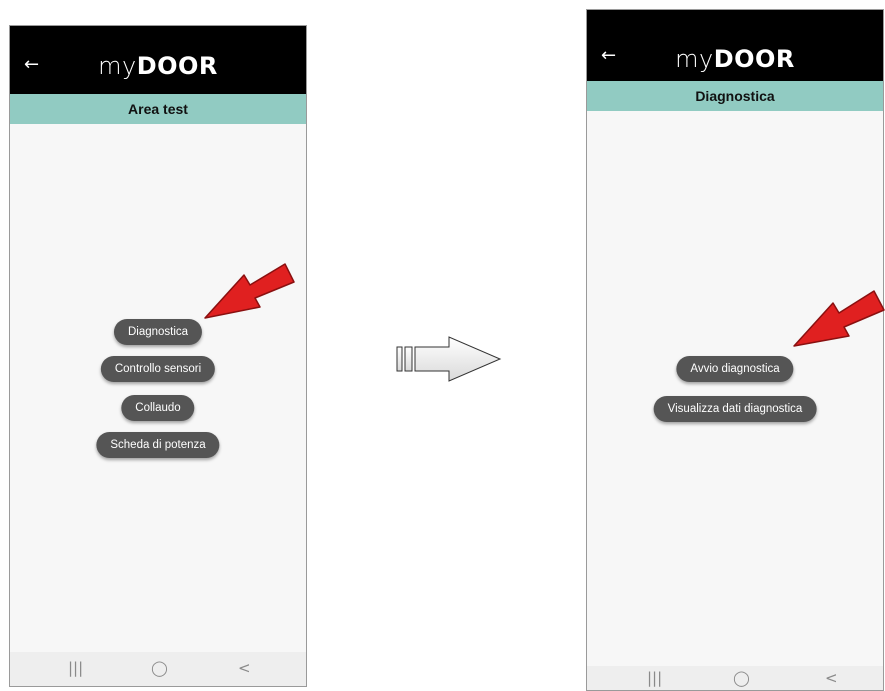 The image size is (885, 691). Describe the element at coordinates (544, 322) in the screenshot. I see `annotation-overlay` at that location.